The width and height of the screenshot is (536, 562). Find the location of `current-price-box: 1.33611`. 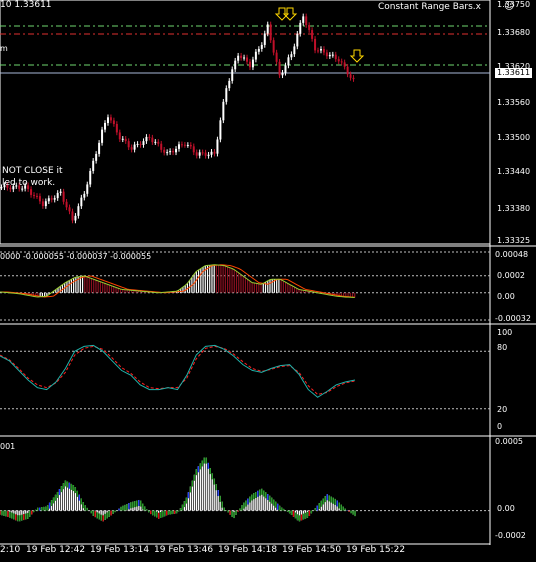

current-price-box: 1.33611 is located at coordinates (514, 73).